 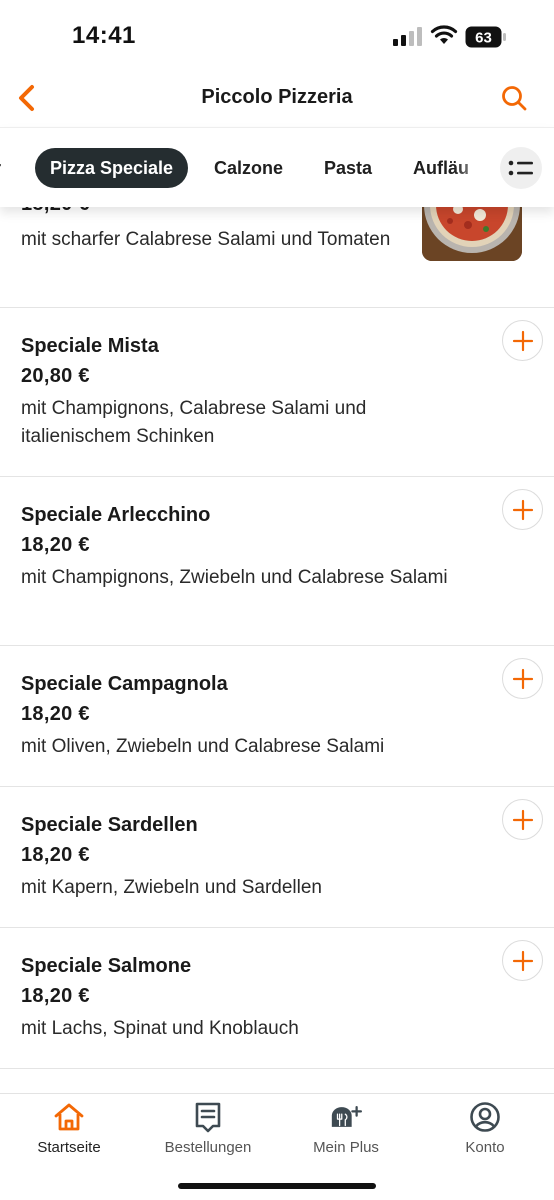 I want to click on category-list-button, so click(x=521, y=168).